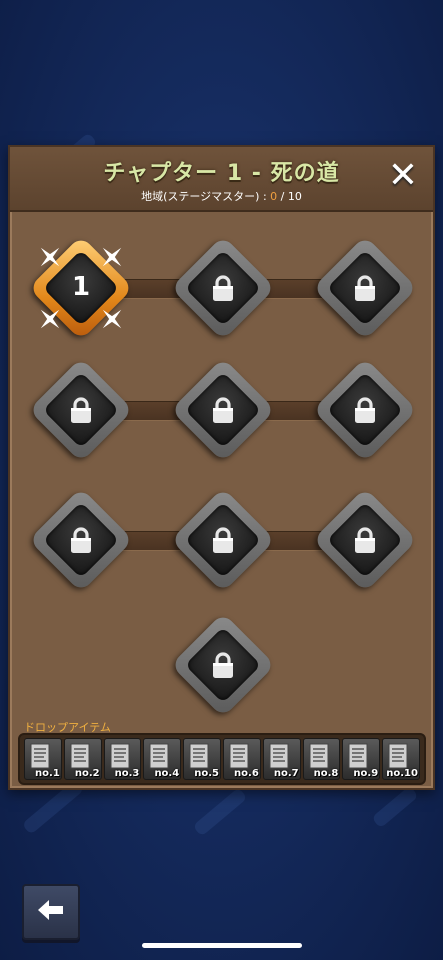  I want to click on home-indicator, so click(222, 945).